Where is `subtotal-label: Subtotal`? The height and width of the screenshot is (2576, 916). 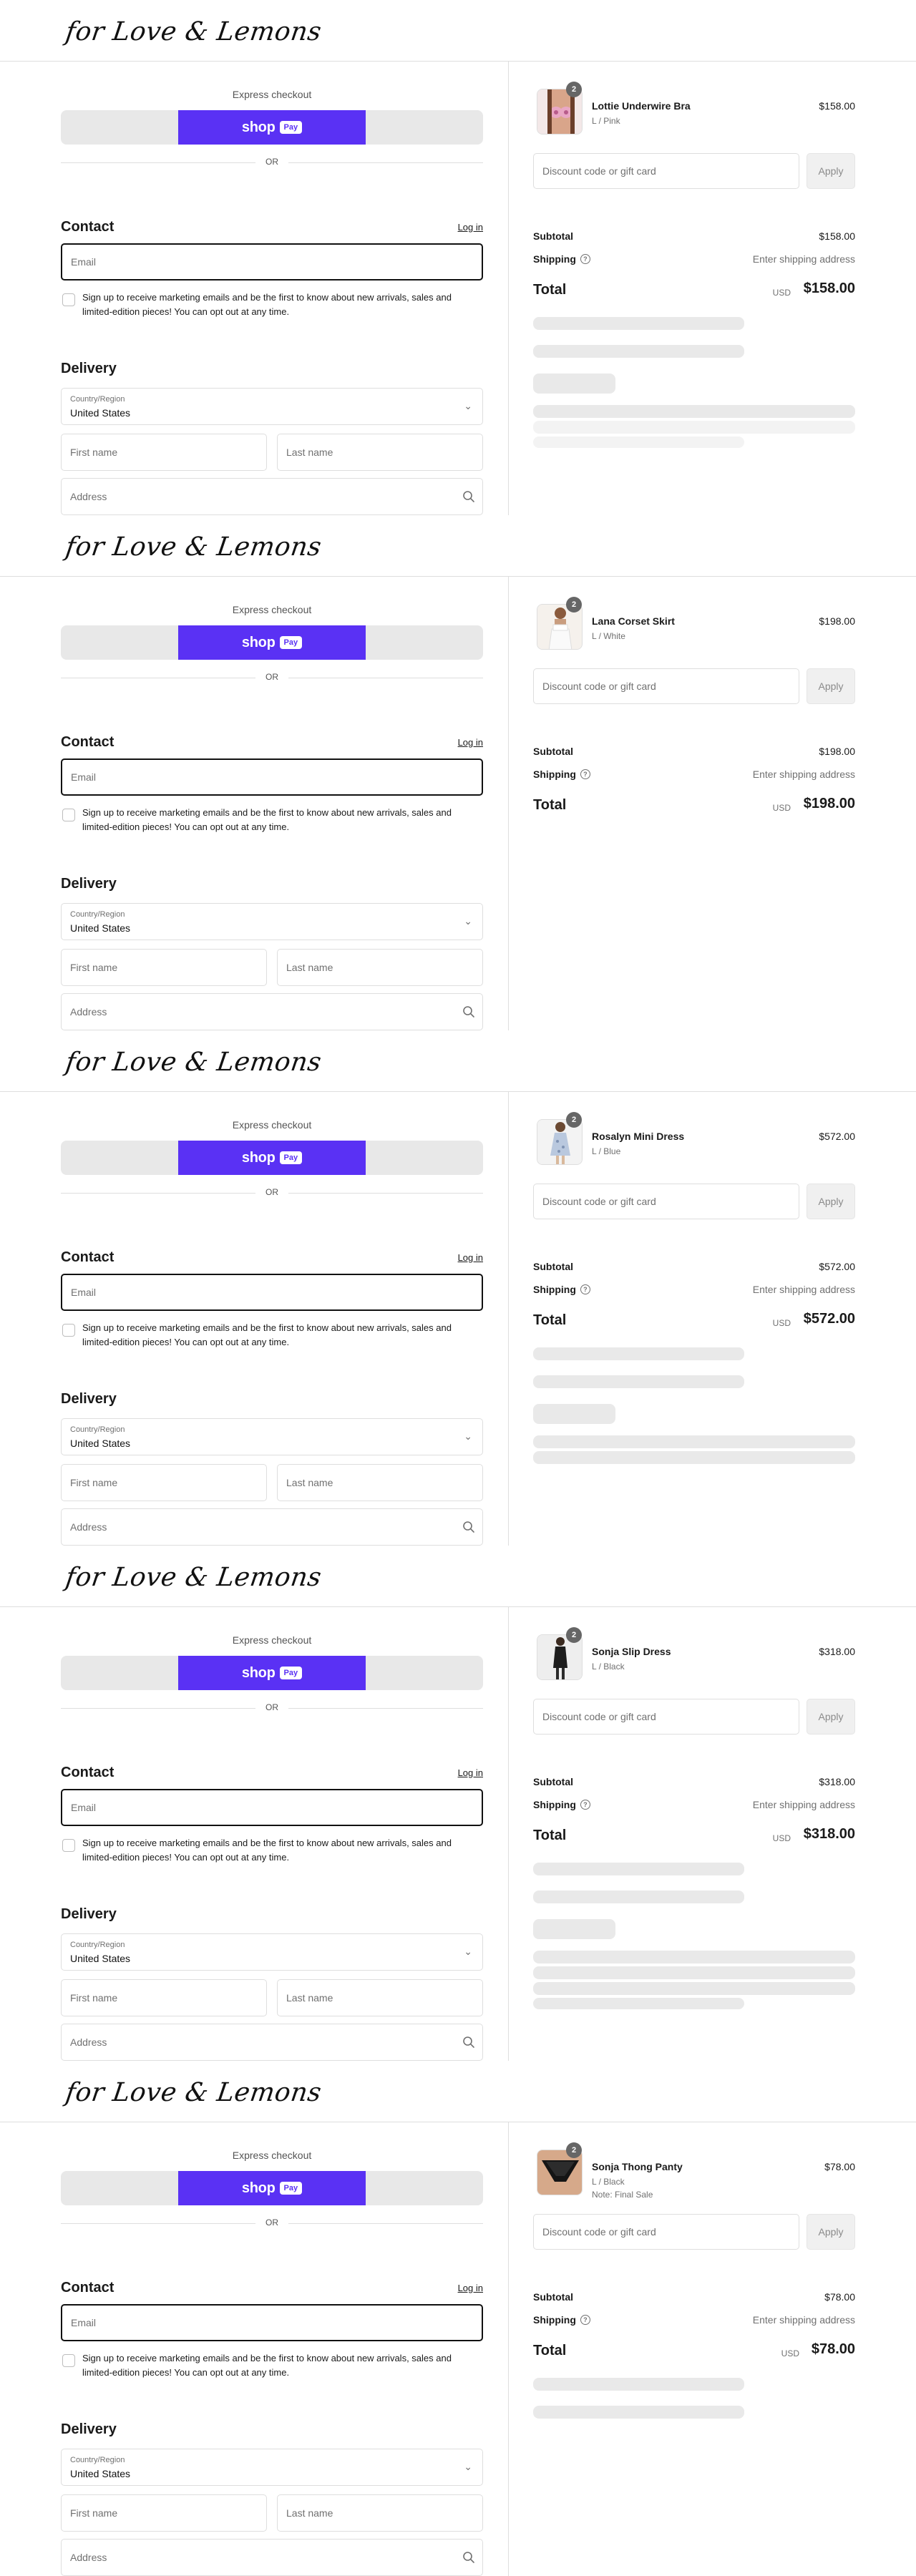
subtotal-label: Subtotal is located at coordinates (553, 1781).